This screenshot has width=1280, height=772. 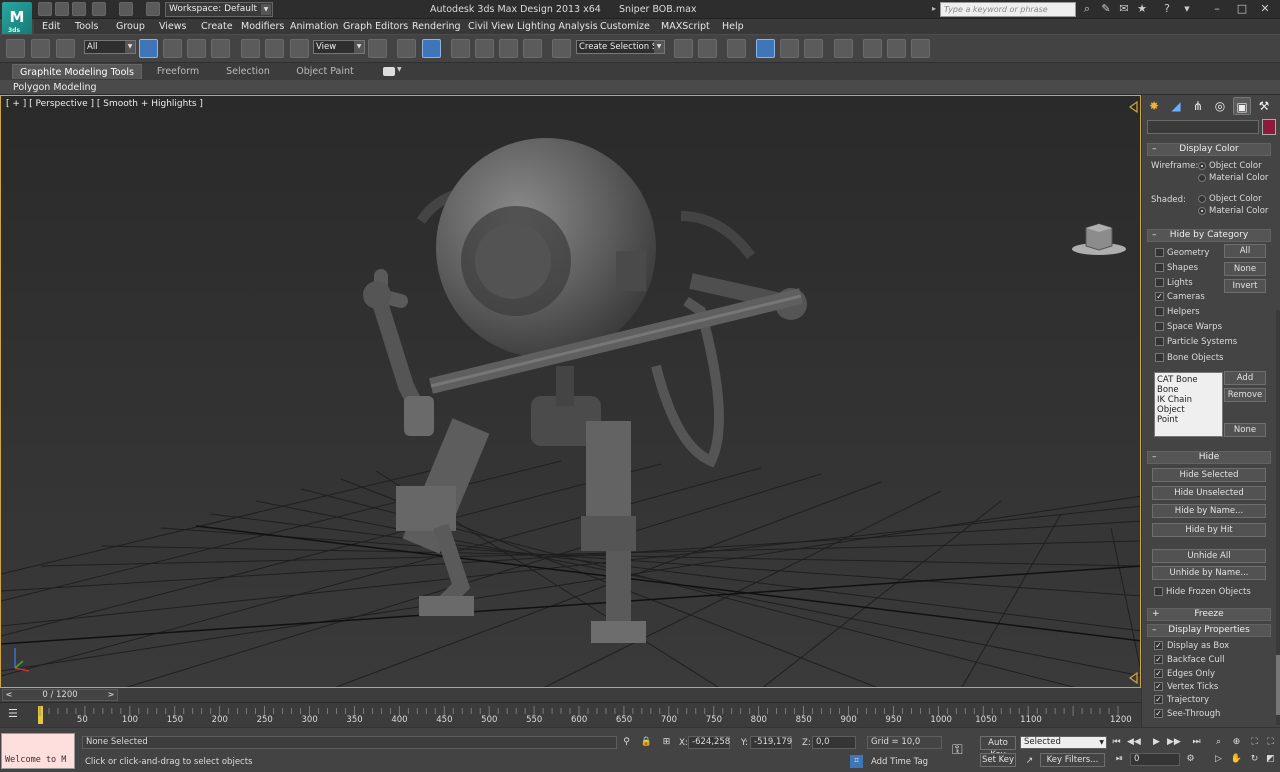 What do you see at coordinates (460, 48) in the screenshot?
I see `snaps-toggle-icon` at bounding box center [460, 48].